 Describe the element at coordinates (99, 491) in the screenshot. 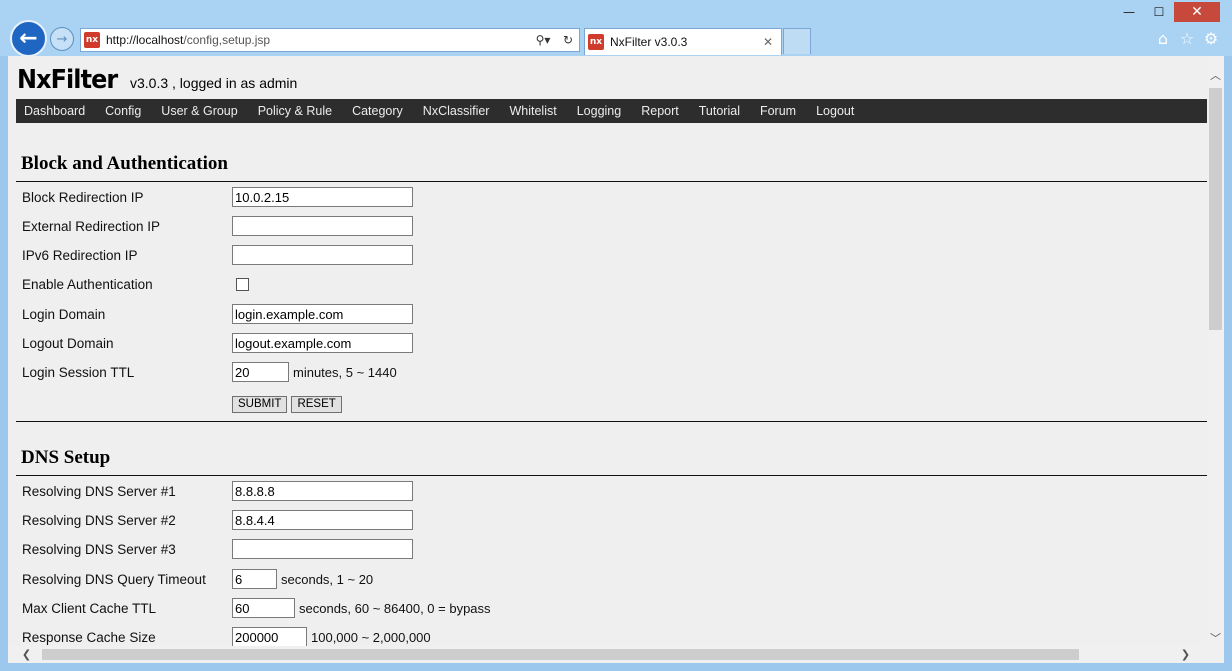

I see `field-label: Resolving DNS Server #1` at that location.